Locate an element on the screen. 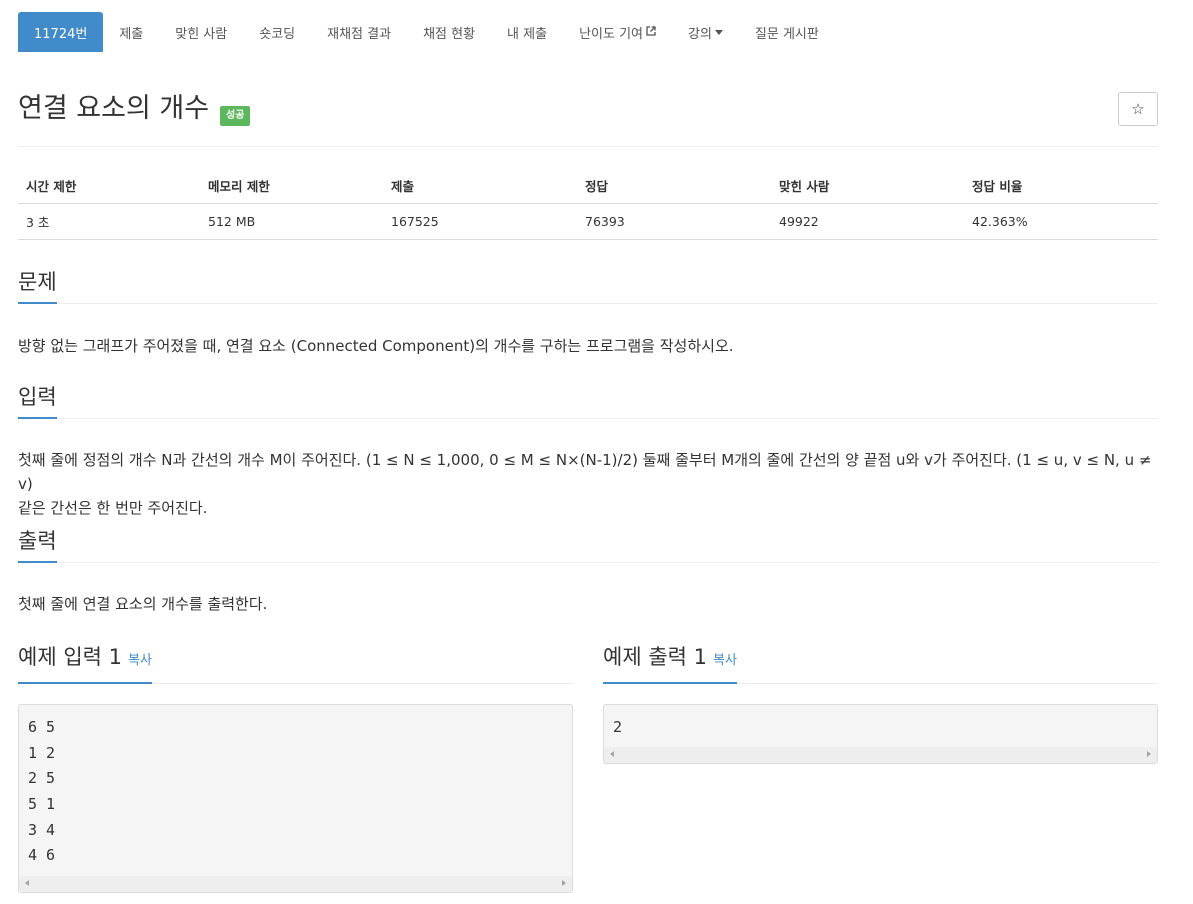 The width and height of the screenshot is (1193, 904). star-icon: ☆ is located at coordinates (1138, 109).